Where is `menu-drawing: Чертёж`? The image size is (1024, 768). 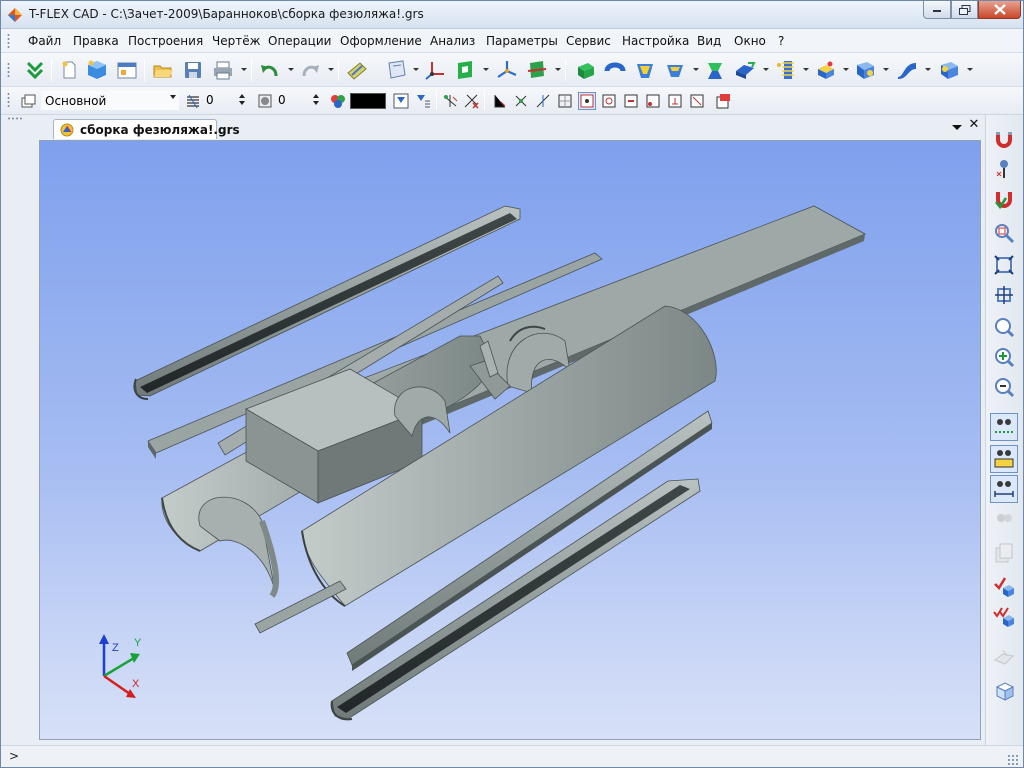 menu-drawing: Чертёж is located at coordinates (236, 41).